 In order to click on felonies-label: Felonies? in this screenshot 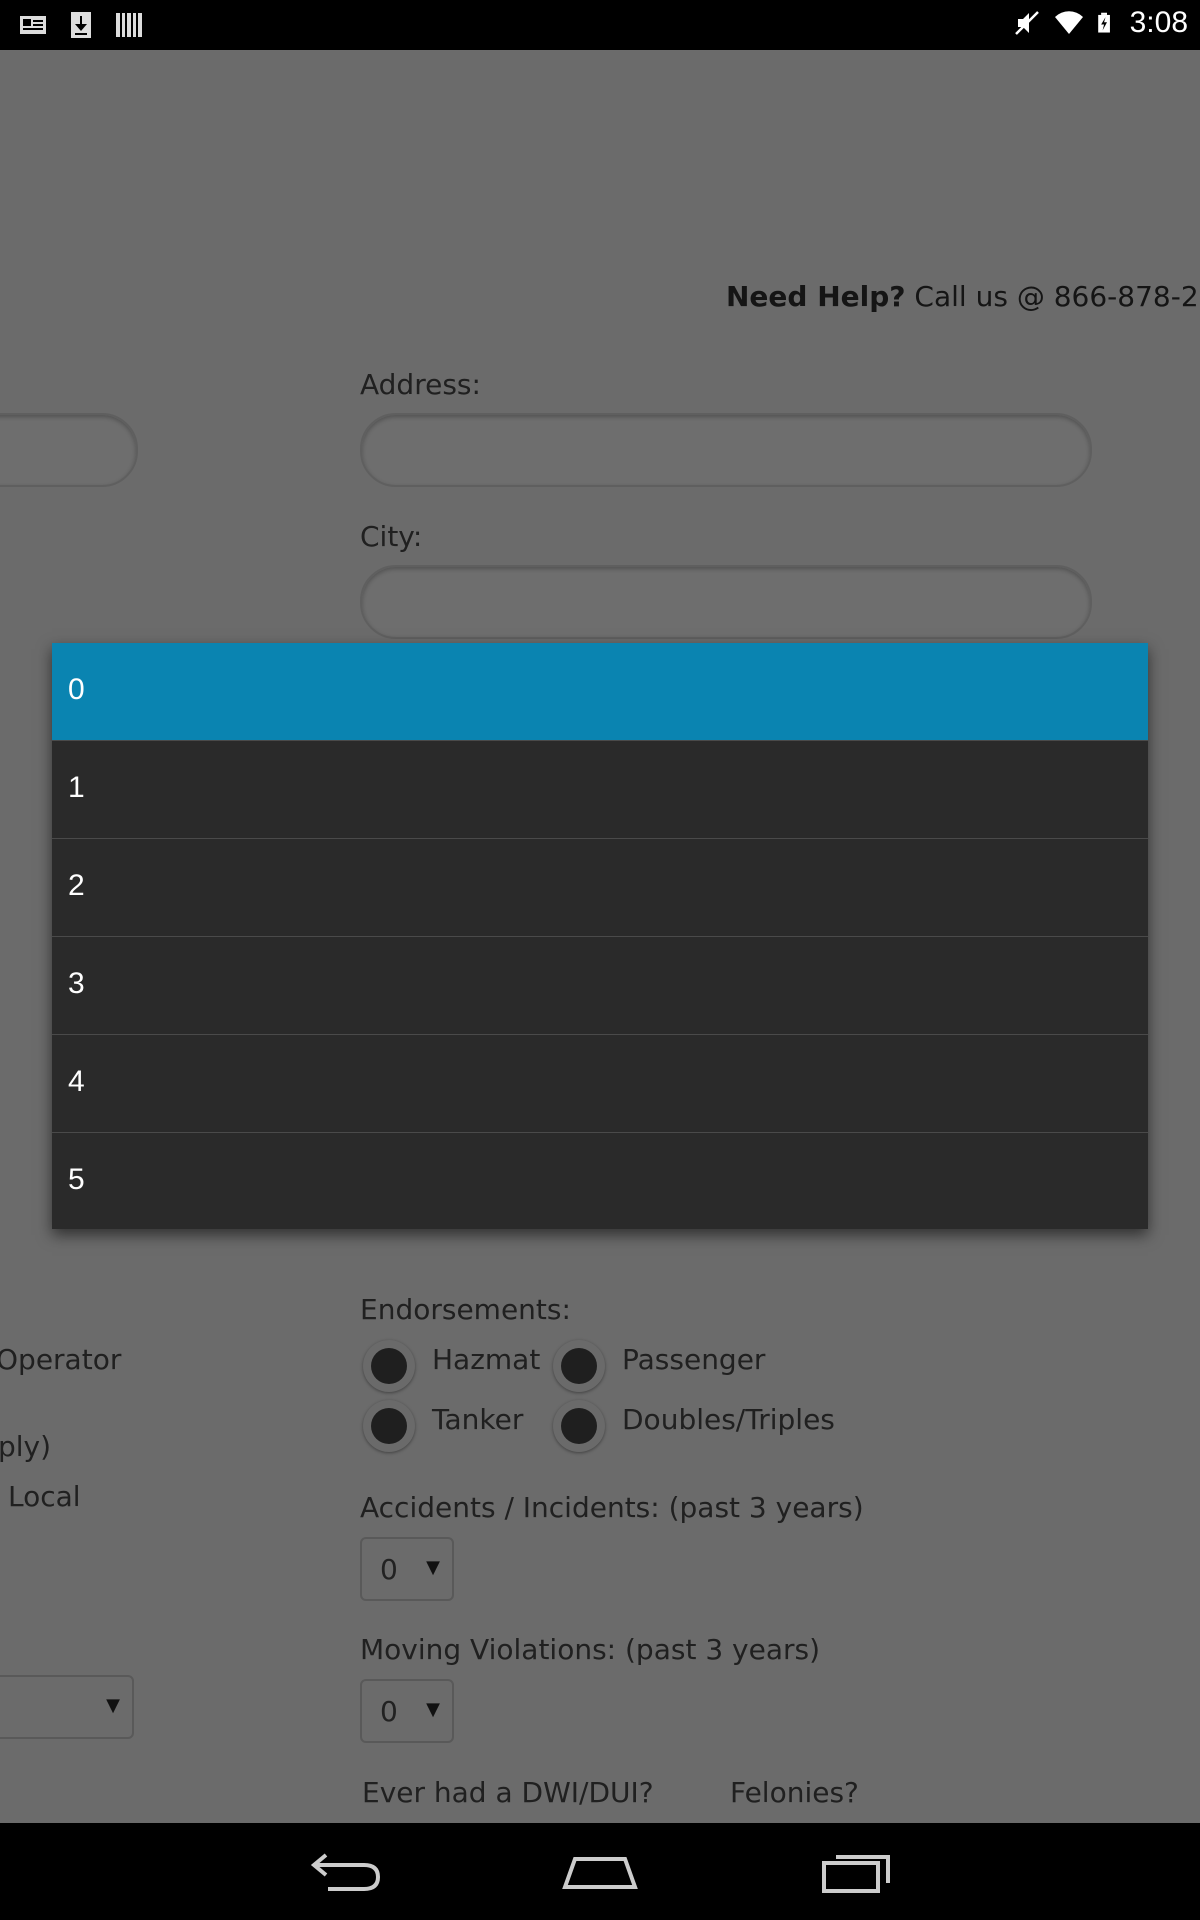, I will do `click(794, 1792)`.